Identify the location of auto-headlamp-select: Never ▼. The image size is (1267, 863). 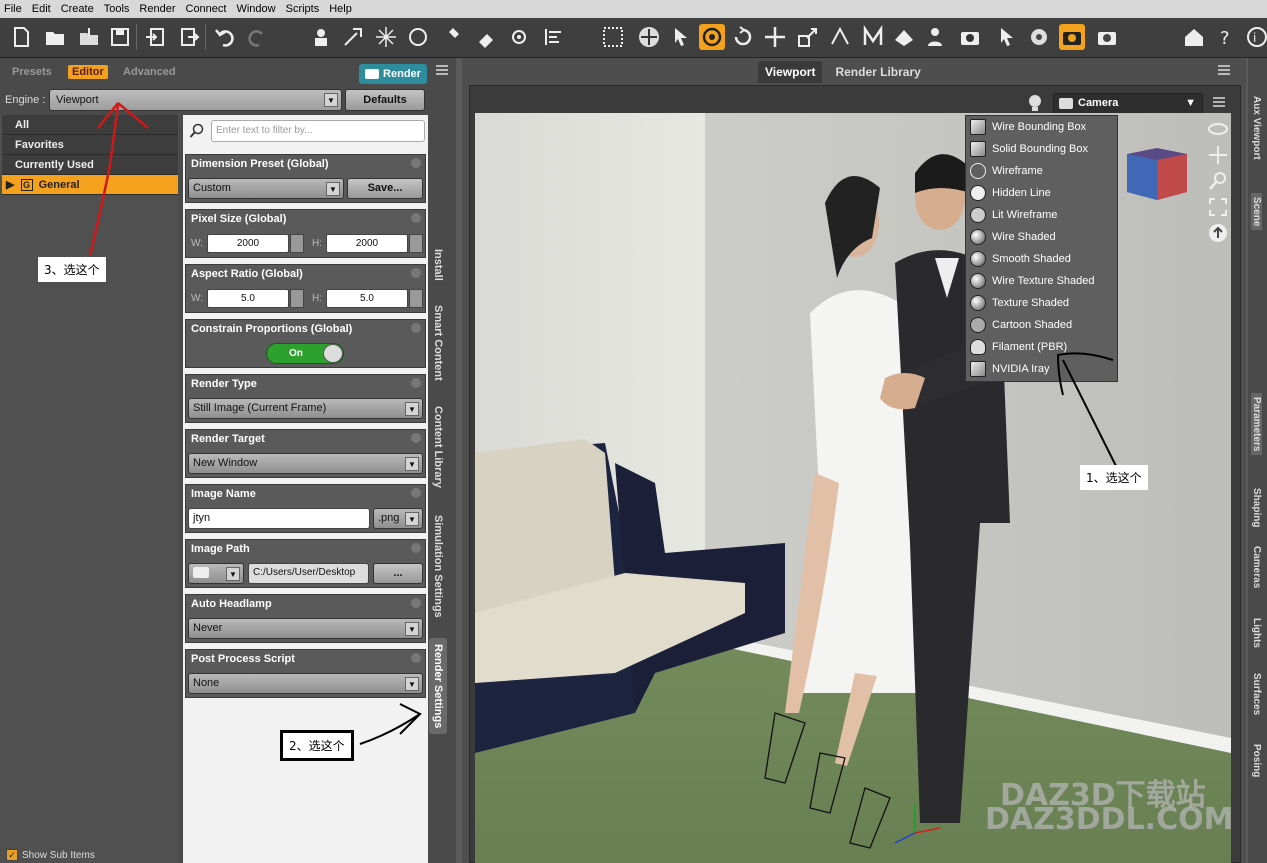
(305, 628).